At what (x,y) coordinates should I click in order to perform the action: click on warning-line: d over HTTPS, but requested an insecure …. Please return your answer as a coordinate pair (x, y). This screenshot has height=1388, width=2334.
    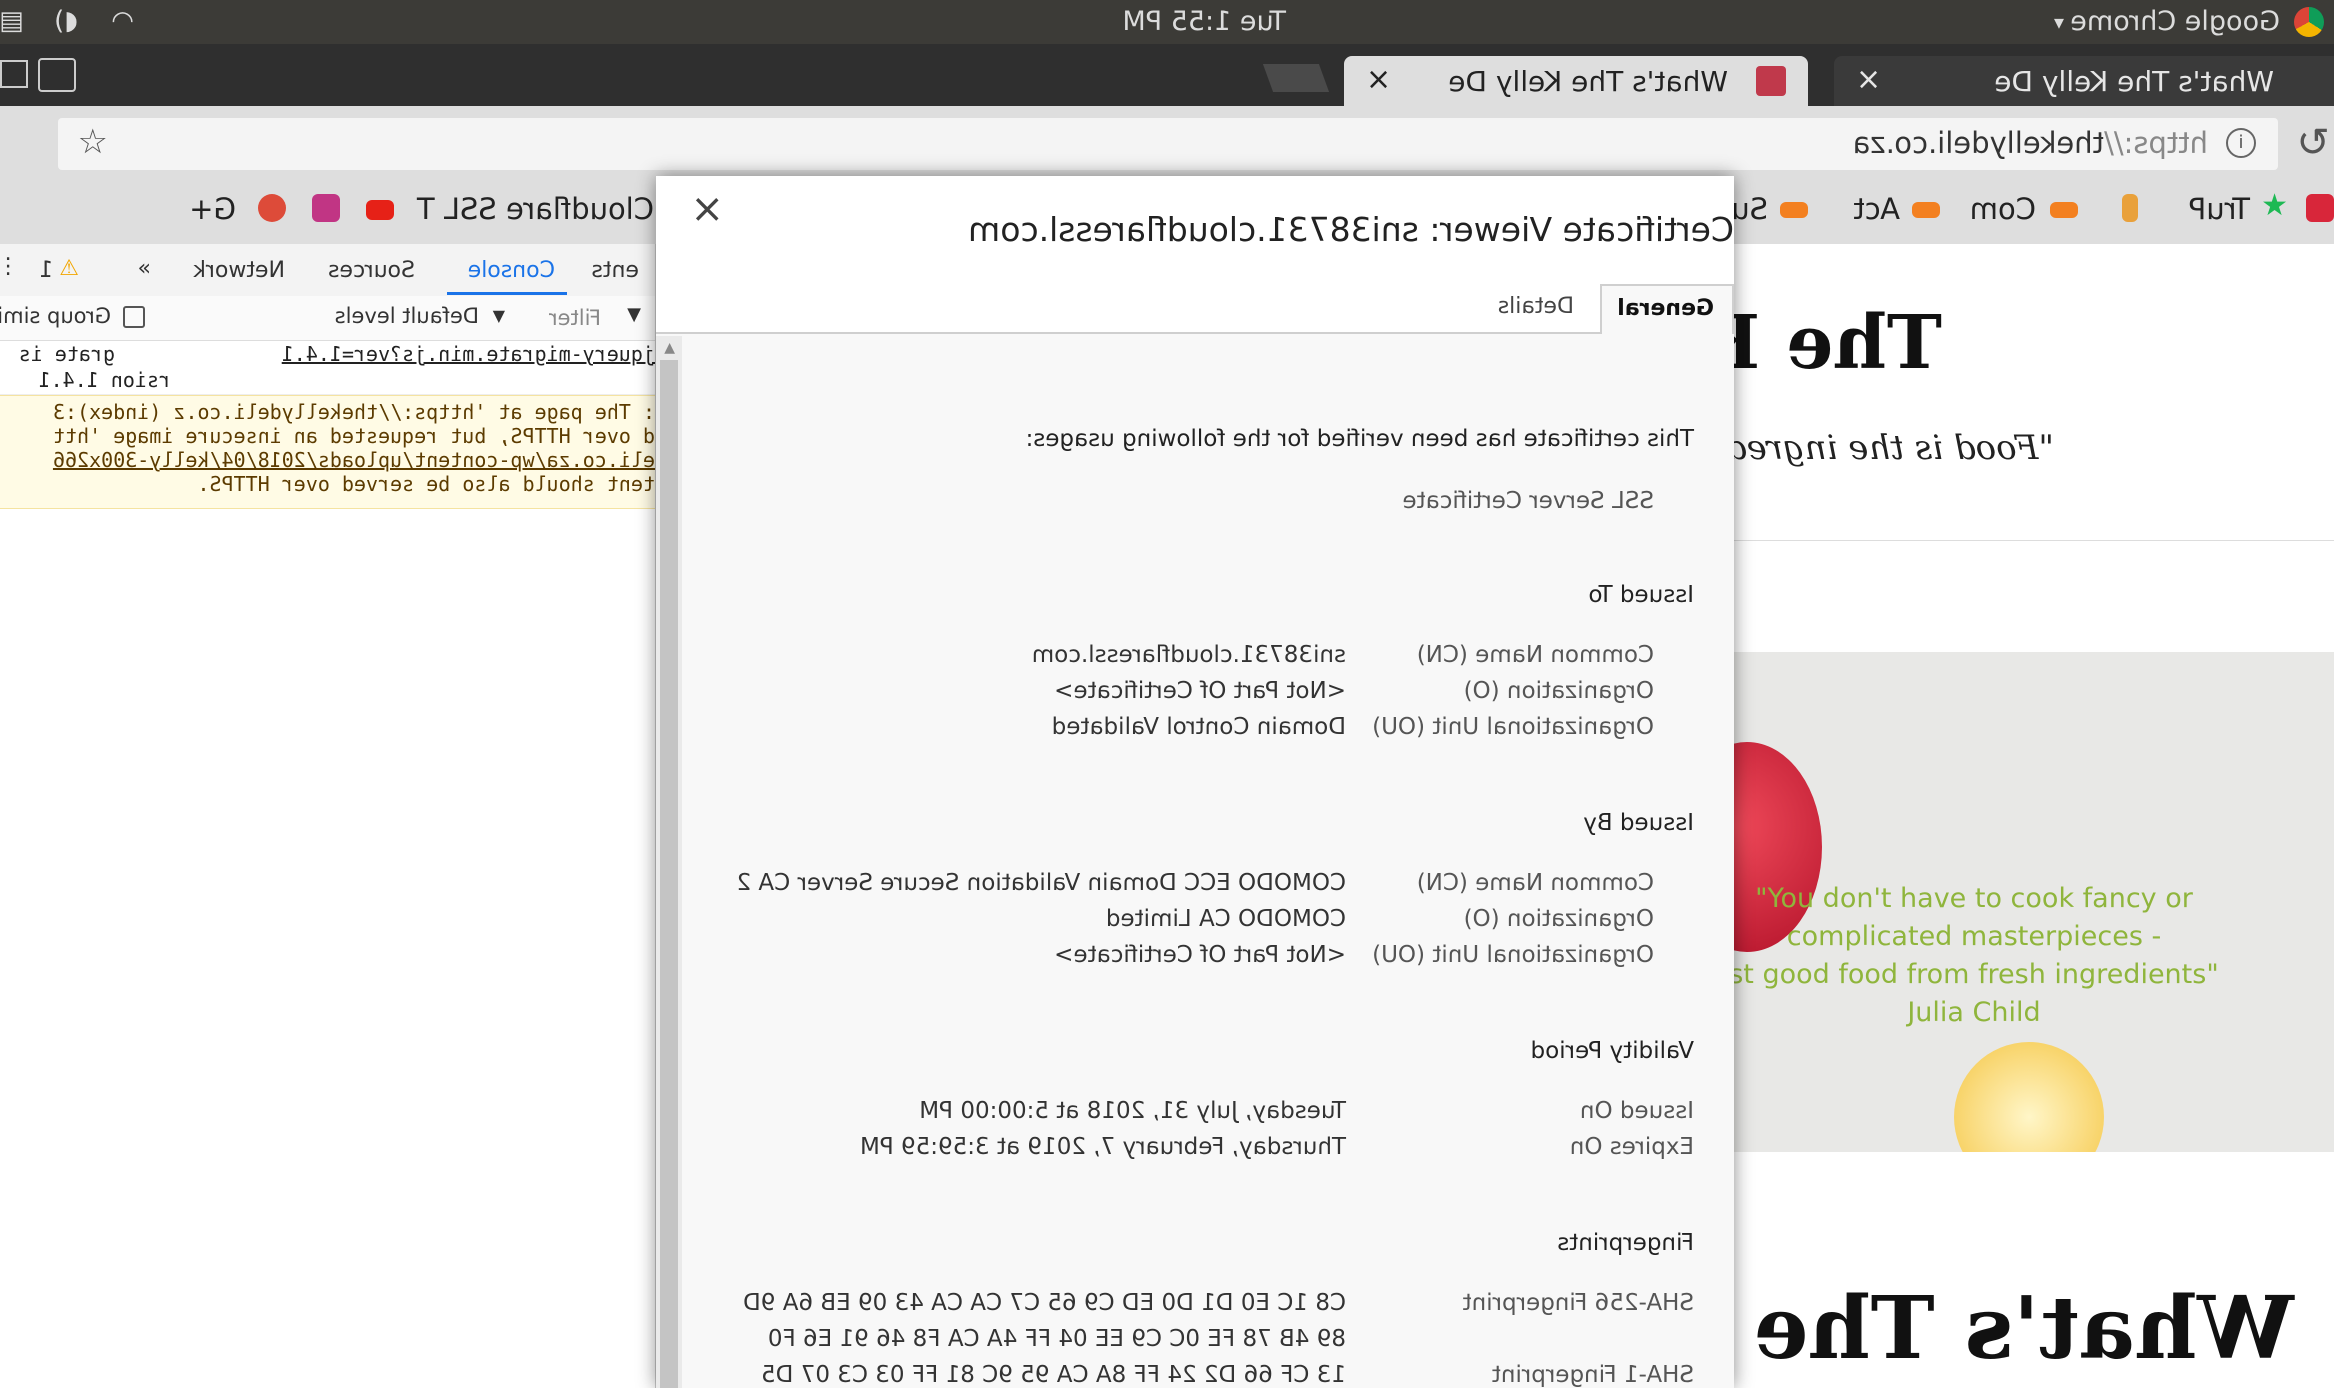
    Looking at the image, I should click on (353, 436).